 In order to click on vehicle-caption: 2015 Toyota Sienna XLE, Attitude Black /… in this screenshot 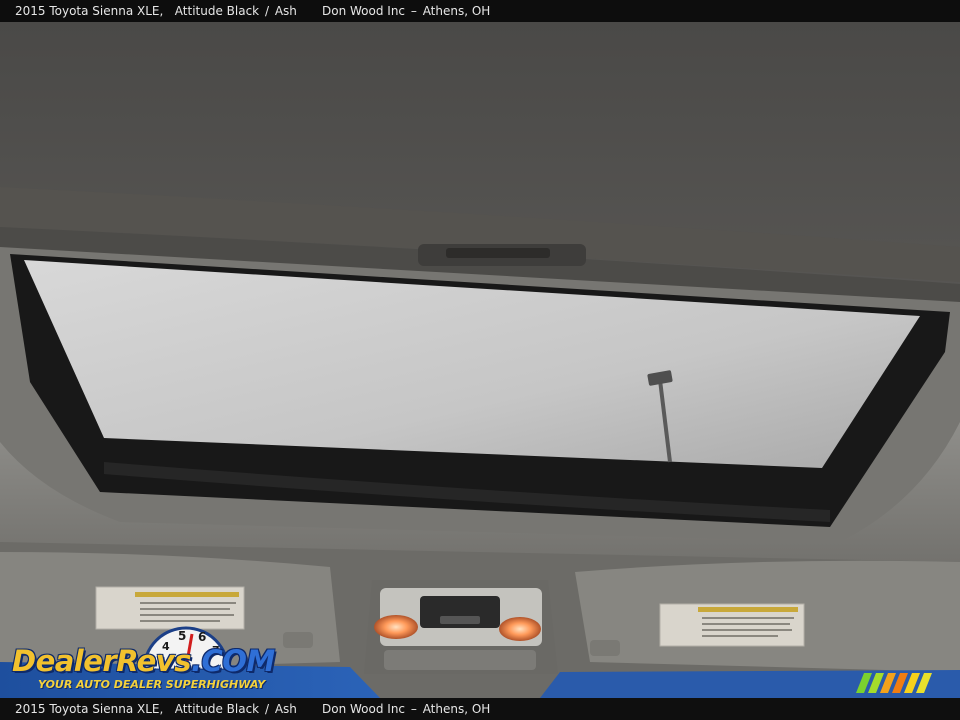, I will do `click(156, 11)`.